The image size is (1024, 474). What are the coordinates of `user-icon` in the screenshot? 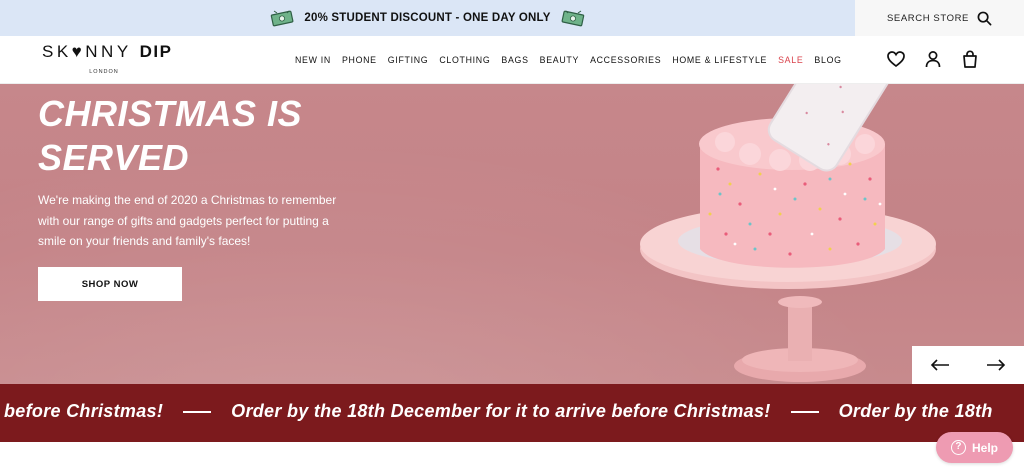 It's located at (933, 59).